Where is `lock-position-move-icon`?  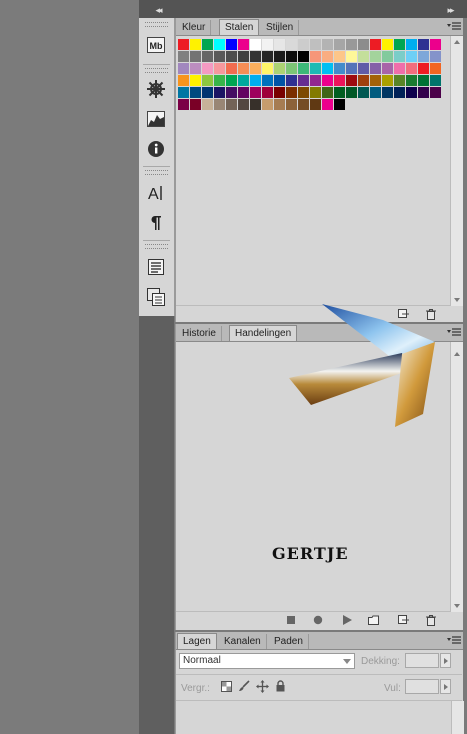
lock-position-move-icon is located at coordinates (262, 686).